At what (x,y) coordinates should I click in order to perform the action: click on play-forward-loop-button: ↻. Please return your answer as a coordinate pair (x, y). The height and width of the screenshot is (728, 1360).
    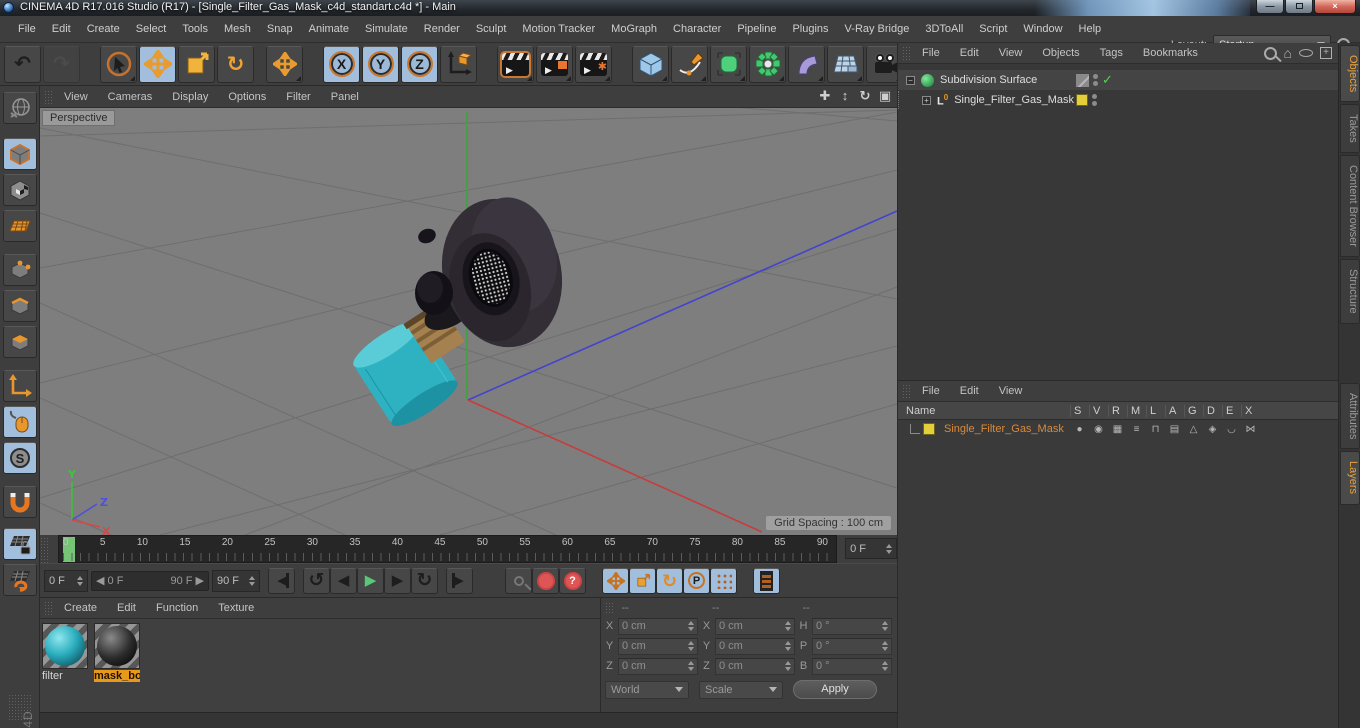
    Looking at the image, I should click on (424, 580).